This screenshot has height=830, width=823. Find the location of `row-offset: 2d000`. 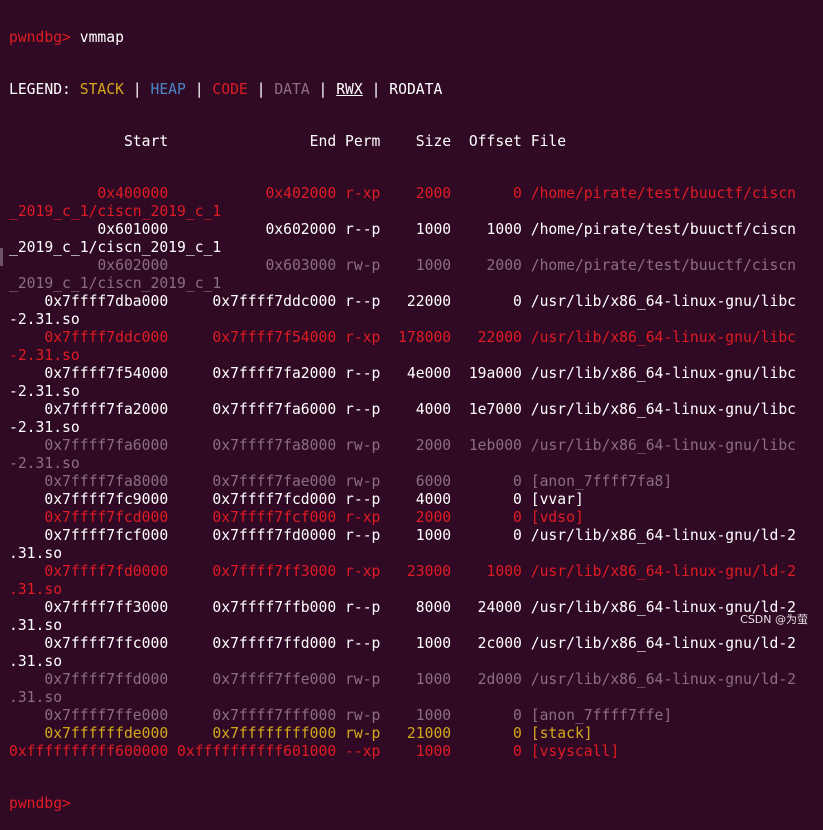

row-offset: 2d000 is located at coordinates (486, 679).